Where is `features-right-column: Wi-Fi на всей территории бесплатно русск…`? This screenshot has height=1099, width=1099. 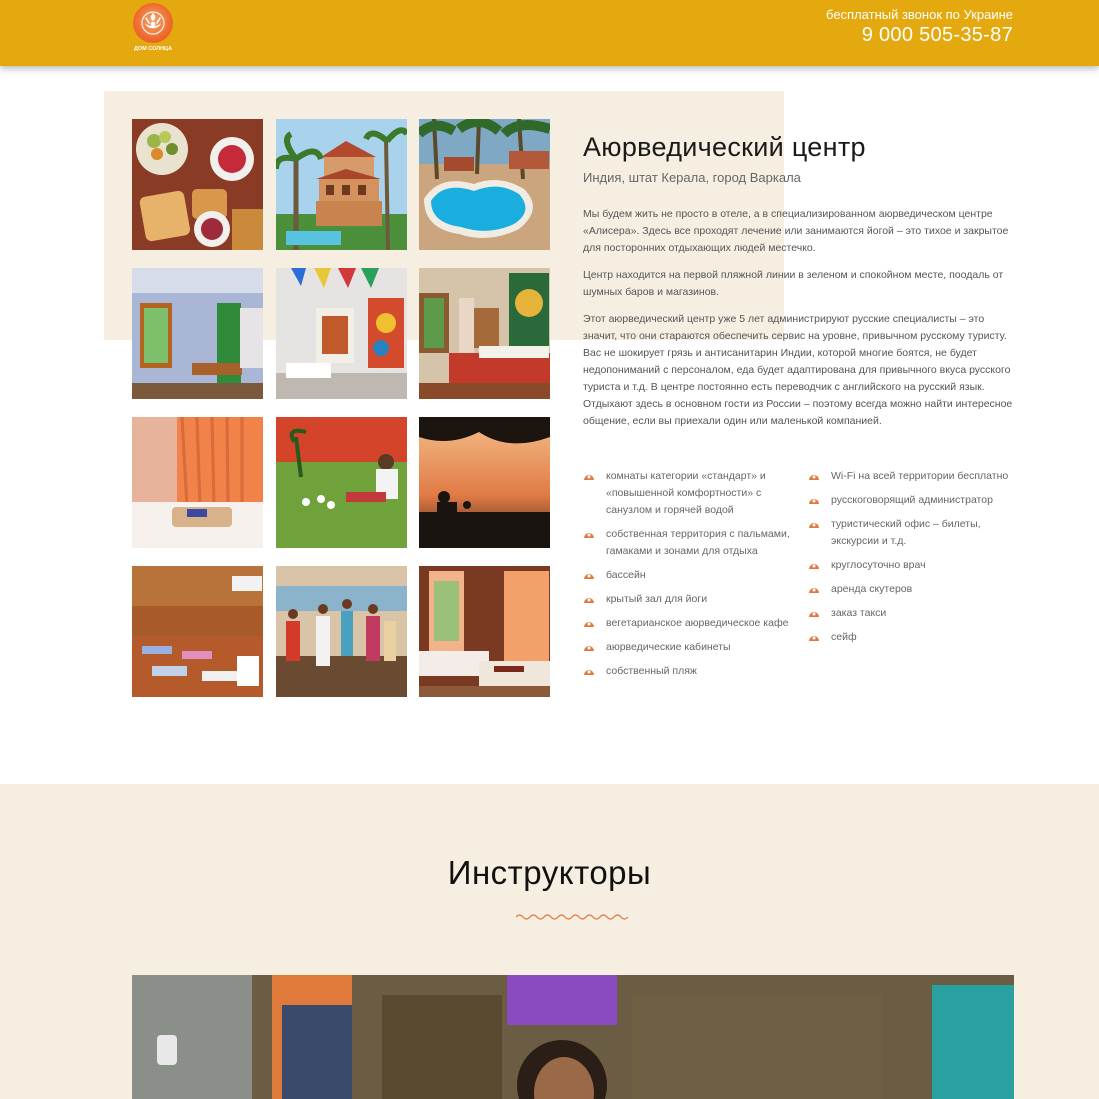 features-right-column: Wi-Fi на всей территории бесплатно русск… is located at coordinates (913, 560).